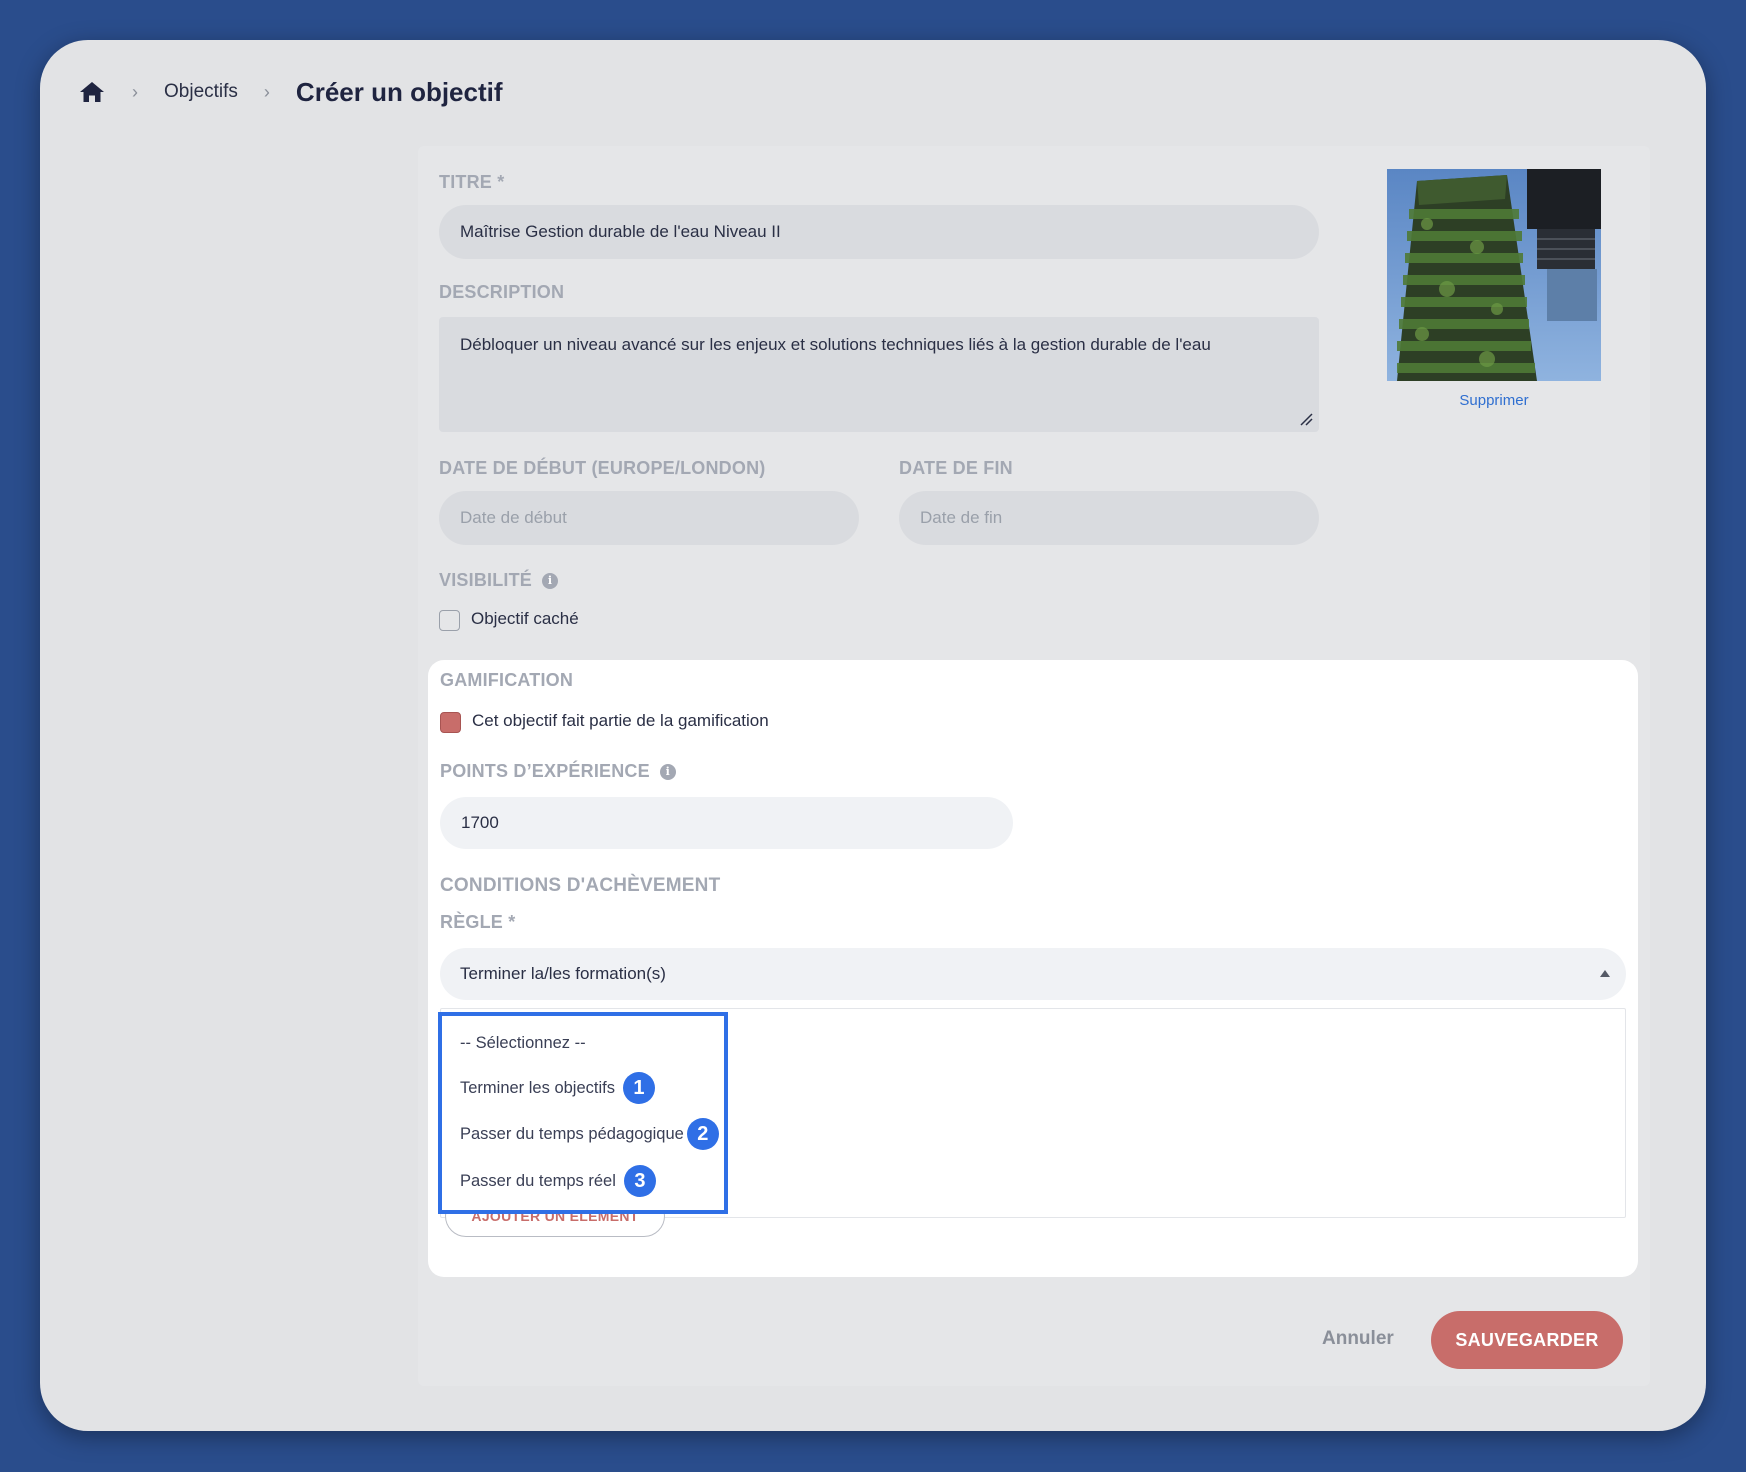 The height and width of the screenshot is (1472, 1746). What do you see at coordinates (502, 292) in the screenshot?
I see `description-label: DESCRIPTION` at bounding box center [502, 292].